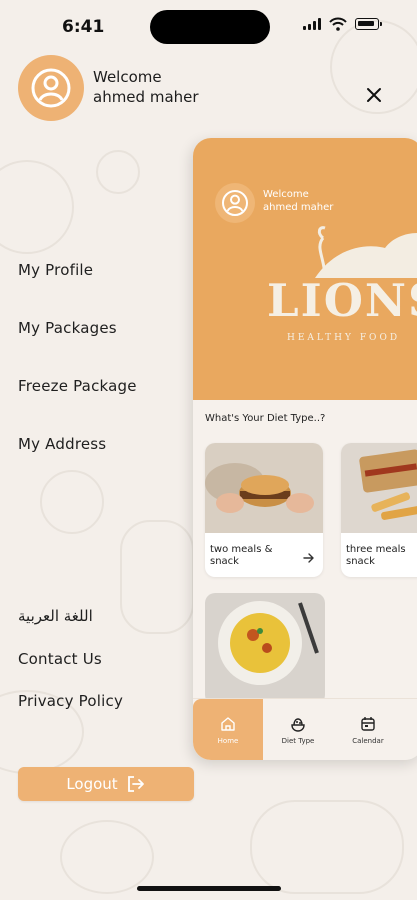 Image resolution: width=417 pixels, height=900 pixels. I want to click on brand-tagline: HEALTHY FOOD, so click(344, 338).